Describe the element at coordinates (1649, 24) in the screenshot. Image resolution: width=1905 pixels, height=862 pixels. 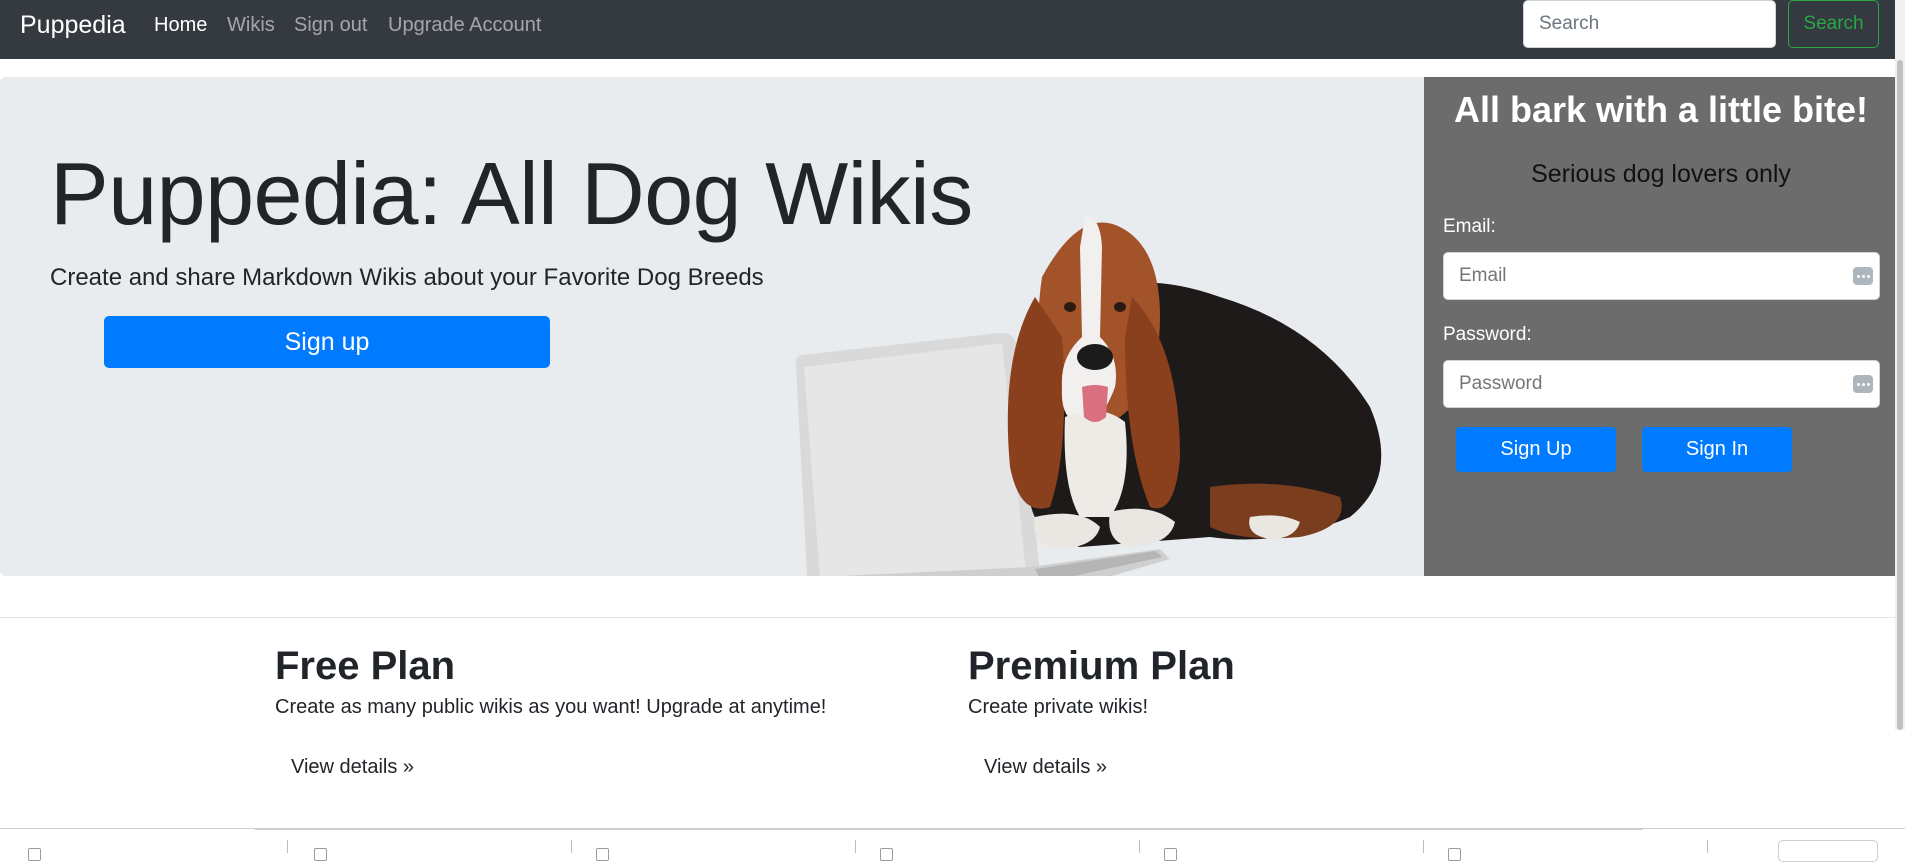
I see `search-input` at that location.